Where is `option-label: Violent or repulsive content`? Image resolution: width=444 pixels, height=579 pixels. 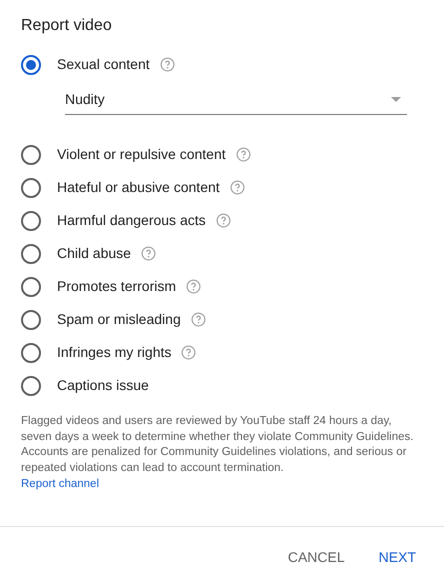 option-label: Violent or repulsive content is located at coordinates (141, 154).